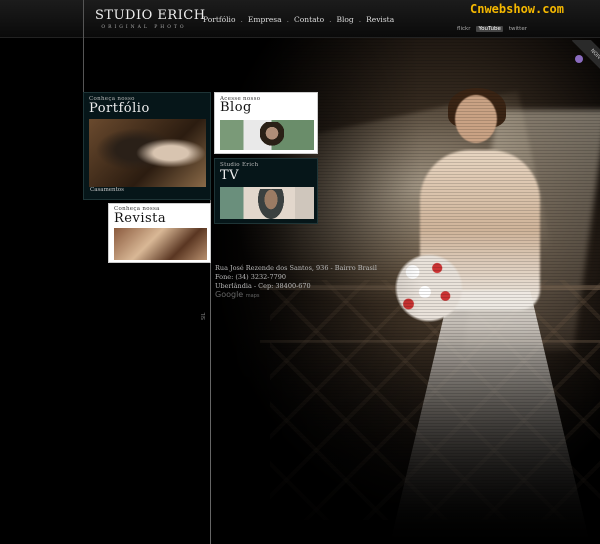 This screenshot has width=600, height=544. I want to click on google-maps-suffix: maps, so click(252, 296).